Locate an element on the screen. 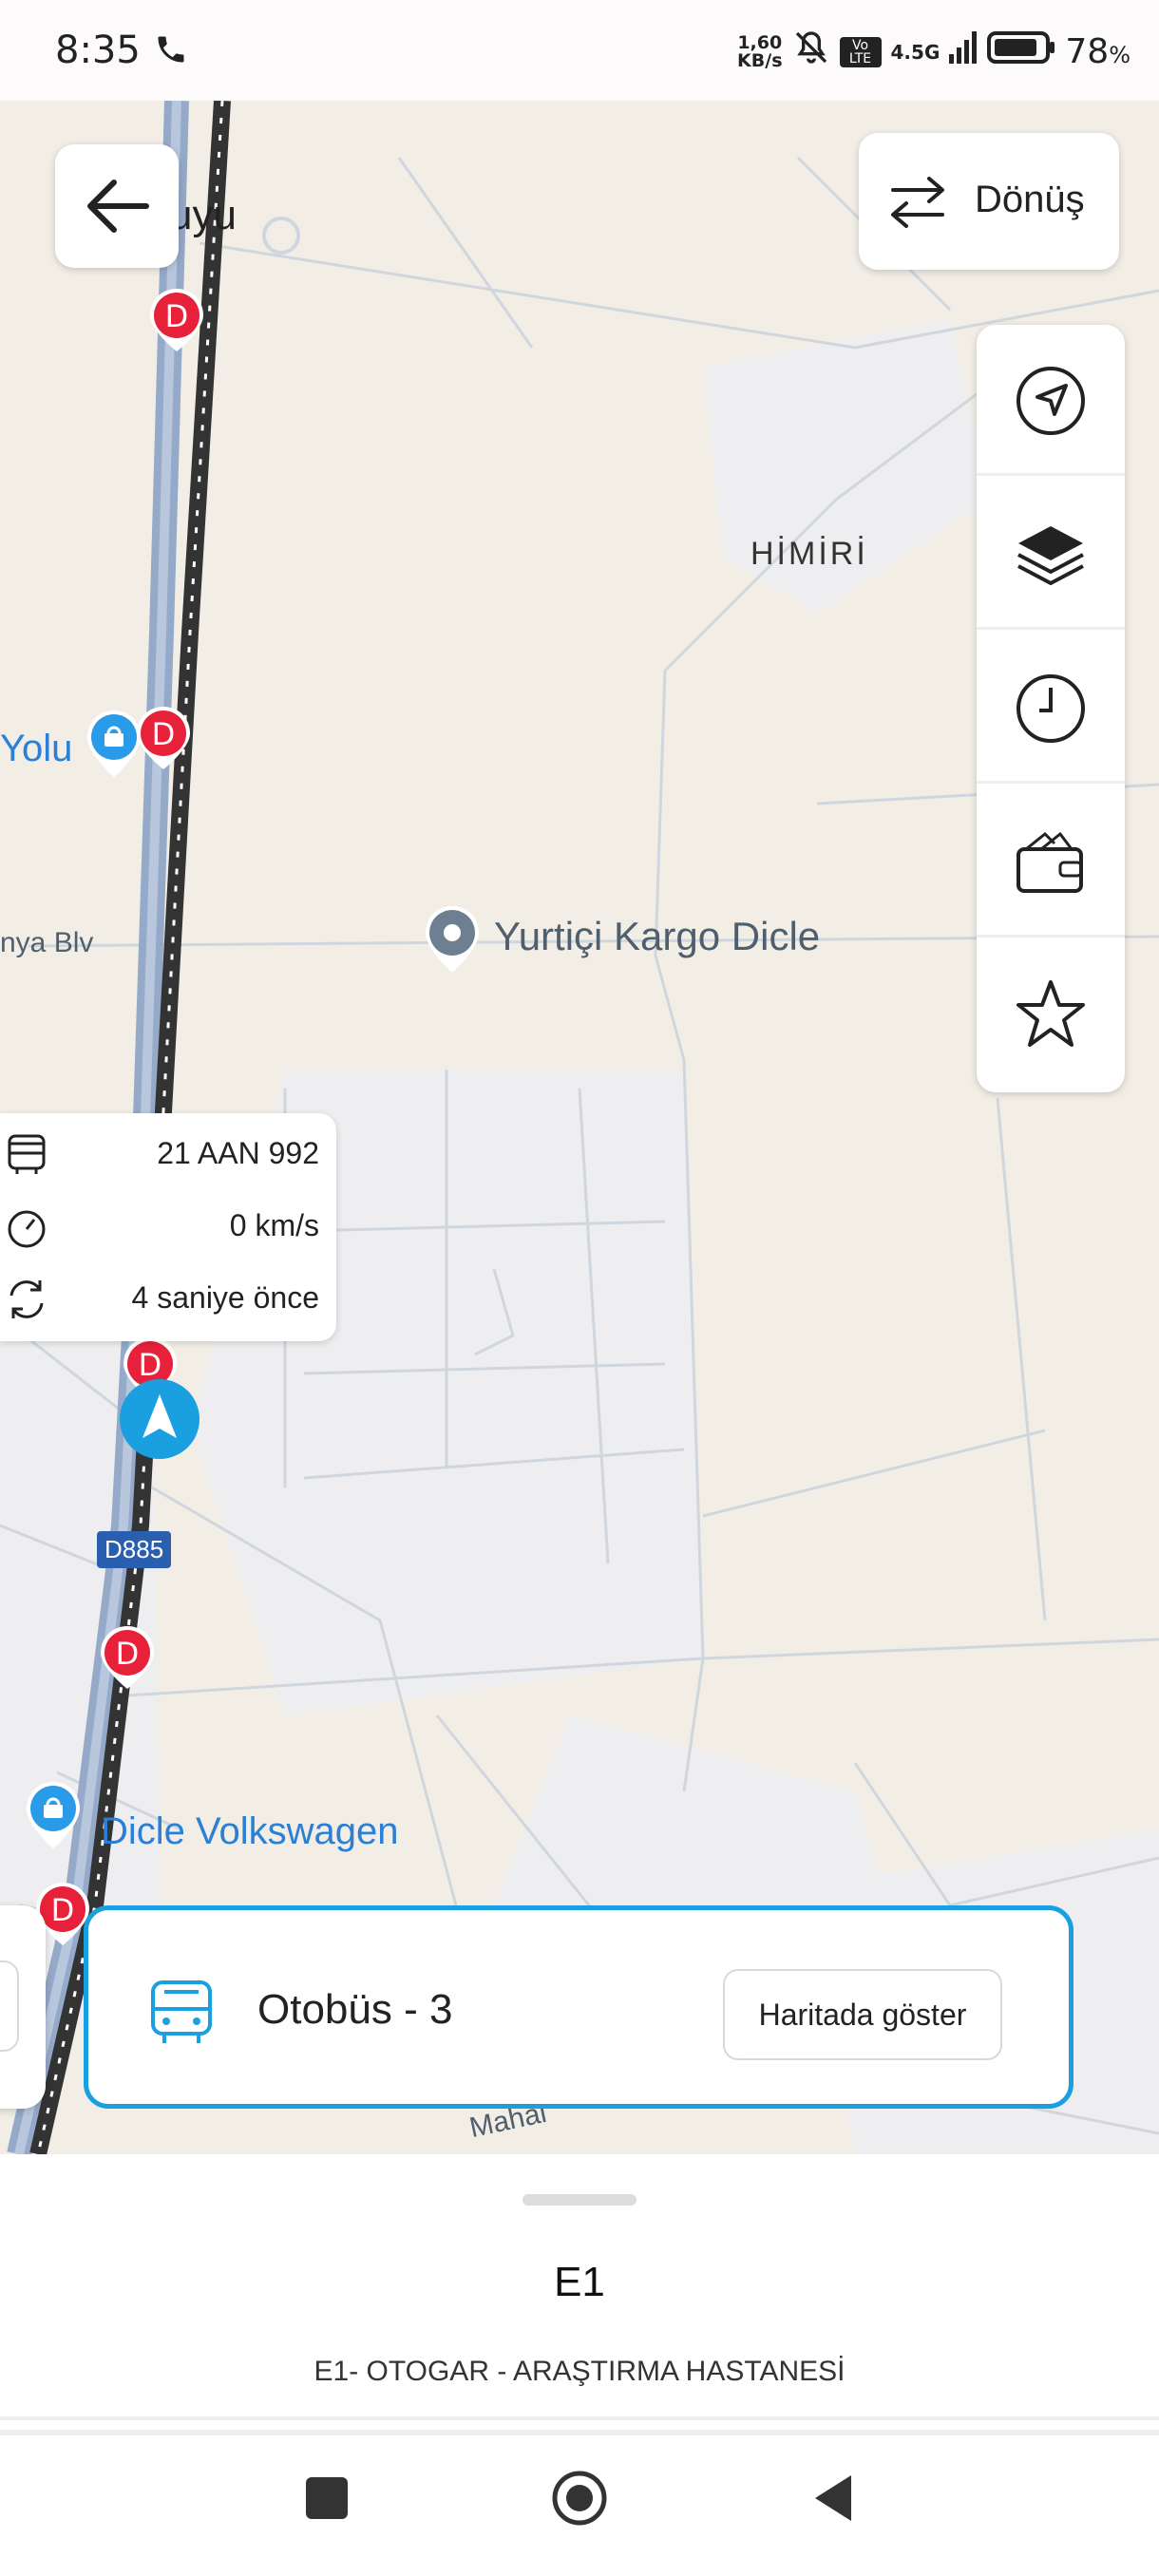 The width and height of the screenshot is (1159, 2576). map-label-yurtici: Yurtiçi Kargo Dicle is located at coordinates (657, 936).